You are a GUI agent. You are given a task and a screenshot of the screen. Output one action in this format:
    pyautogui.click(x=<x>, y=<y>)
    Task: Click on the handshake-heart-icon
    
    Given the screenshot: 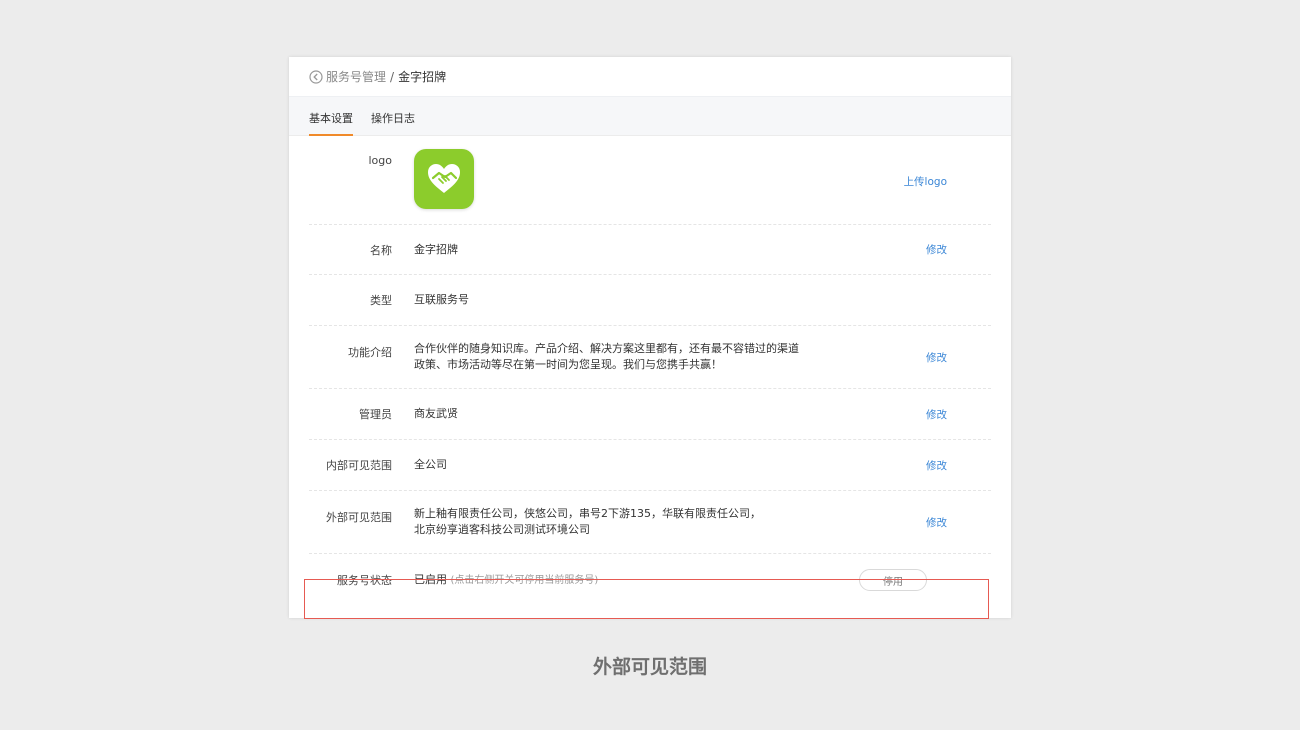 What is the action you would take?
    pyautogui.click(x=444, y=178)
    